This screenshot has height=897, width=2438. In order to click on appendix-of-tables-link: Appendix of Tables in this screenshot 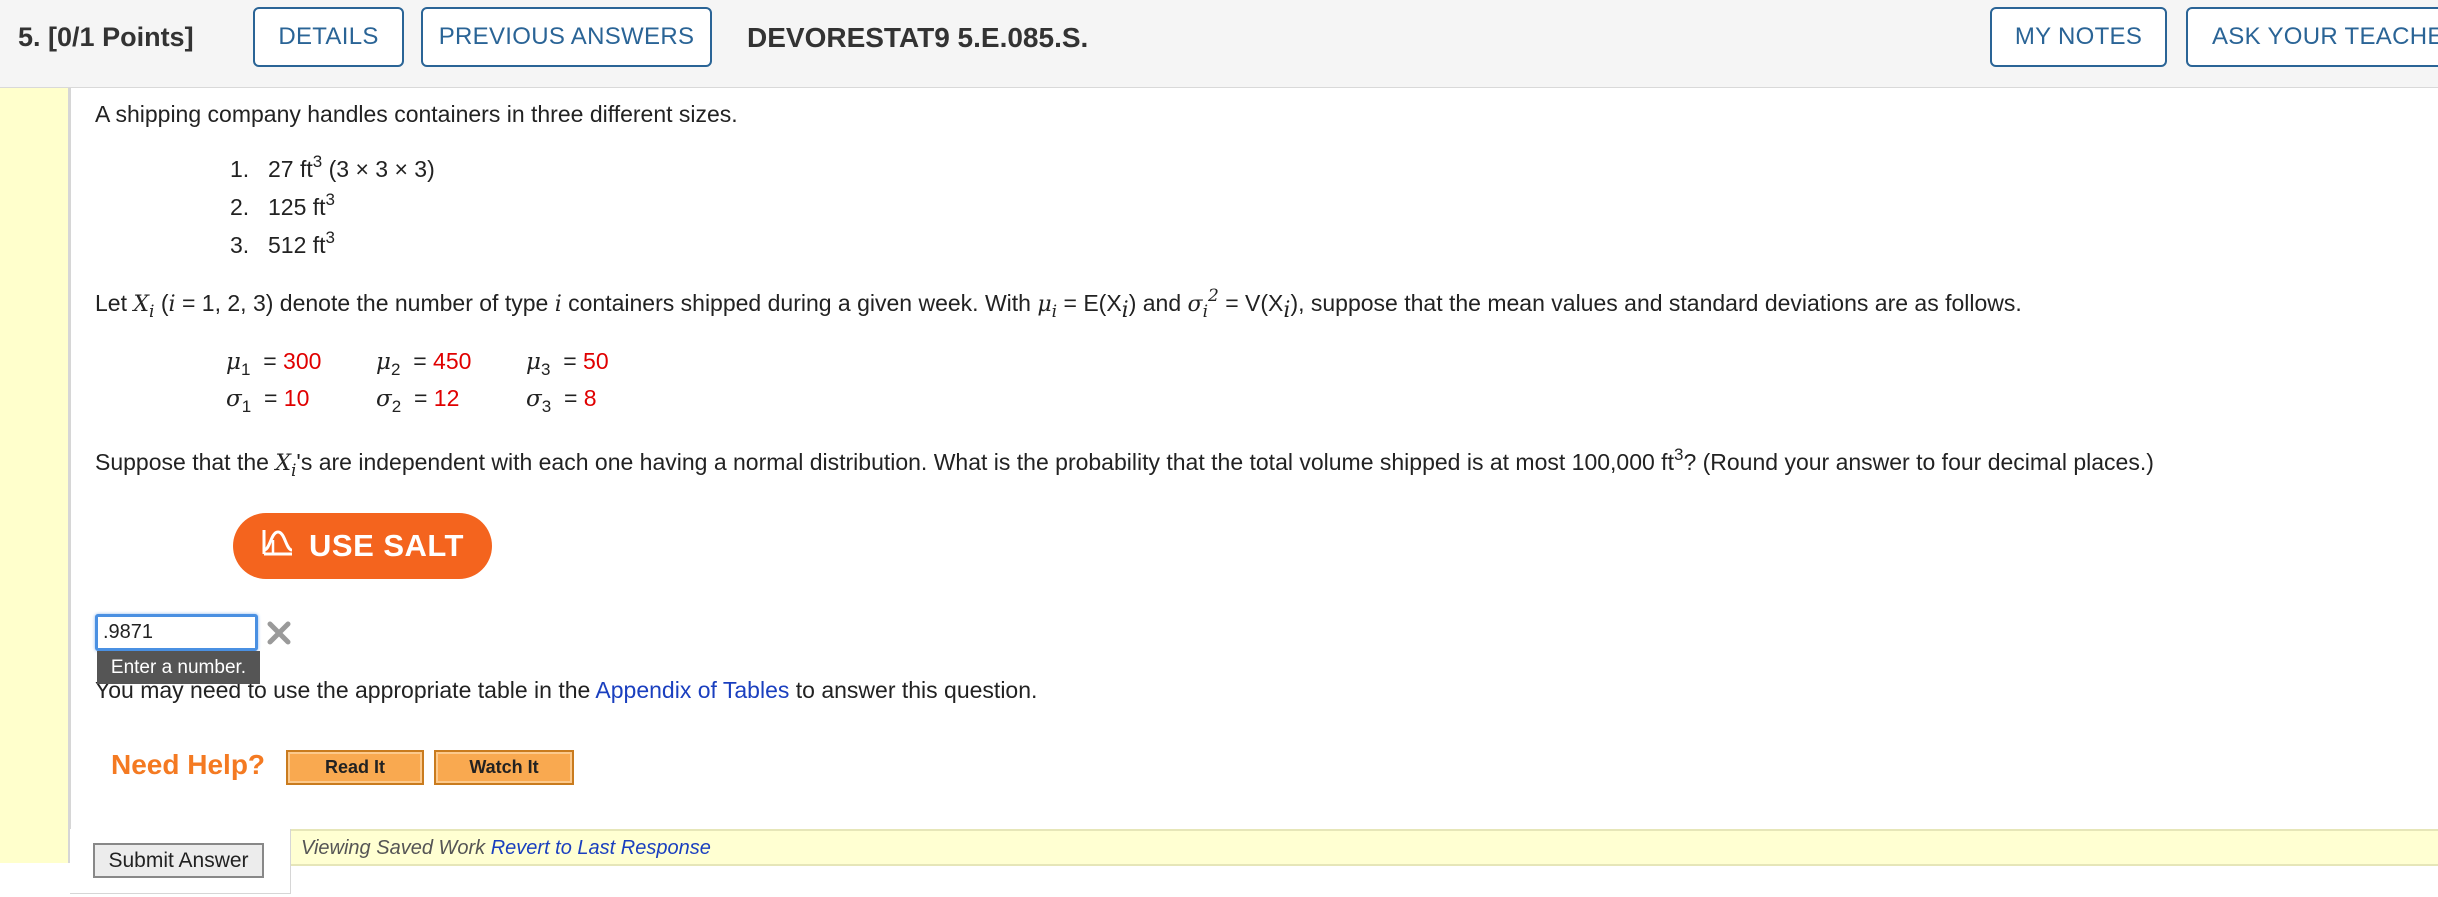, I will do `click(692, 690)`.